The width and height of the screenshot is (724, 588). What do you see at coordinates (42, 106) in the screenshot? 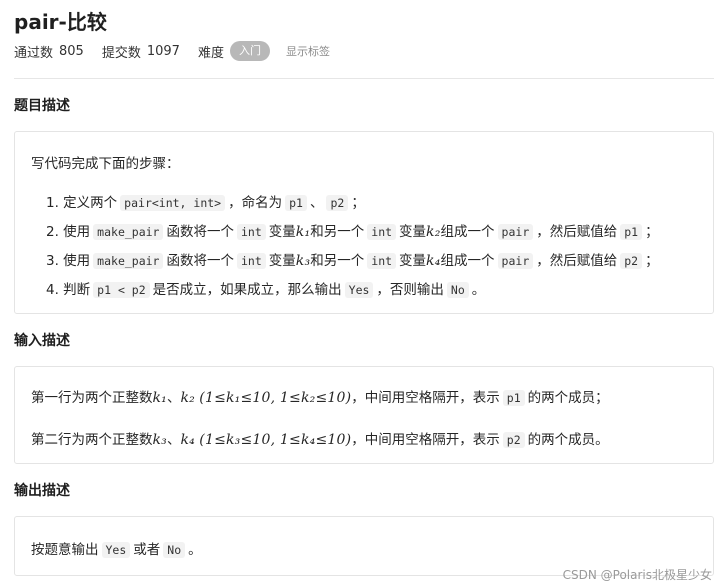
I see `description-title: 题目描述` at bounding box center [42, 106].